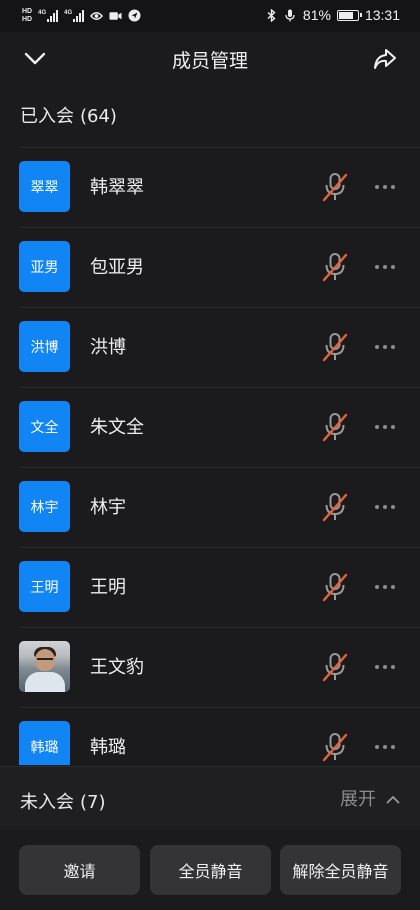 This screenshot has width=420, height=910. I want to click on avatar, so click(44, 666).